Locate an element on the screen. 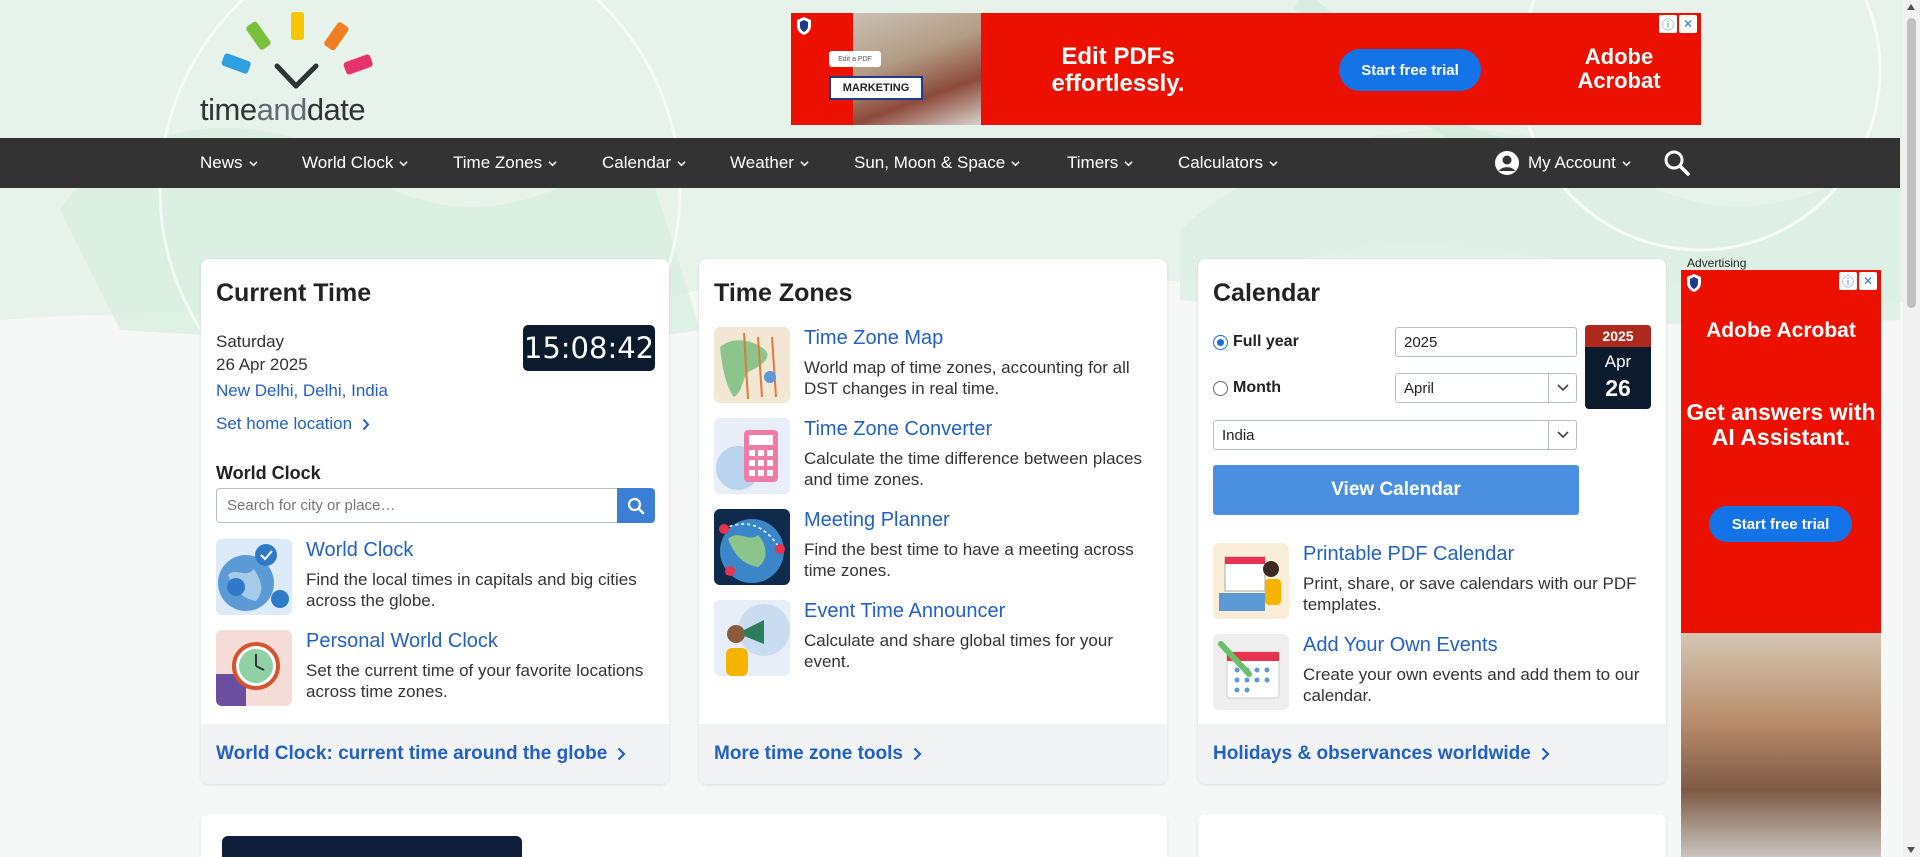  user-avatar-icon is located at coordinates (1507, 163).